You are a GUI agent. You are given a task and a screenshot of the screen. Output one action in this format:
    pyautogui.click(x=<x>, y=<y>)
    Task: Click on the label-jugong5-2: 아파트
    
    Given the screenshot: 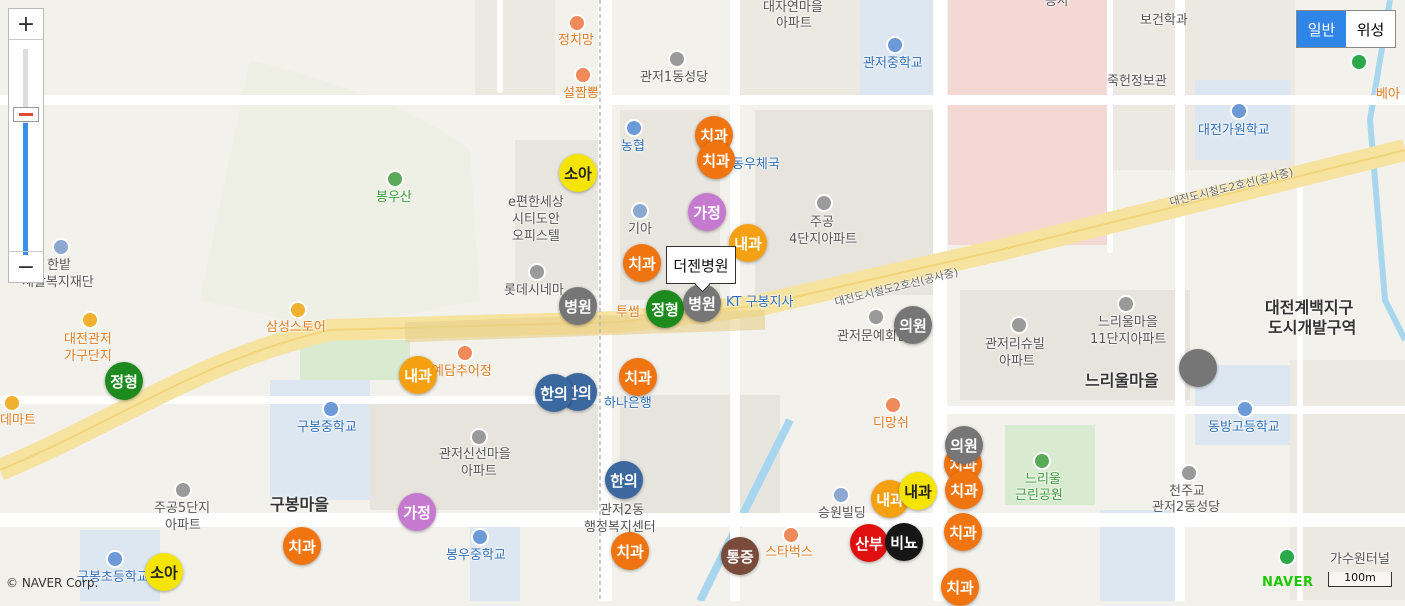 What is the action you would take?
    pyautogui.click(x=183, y=525)
    